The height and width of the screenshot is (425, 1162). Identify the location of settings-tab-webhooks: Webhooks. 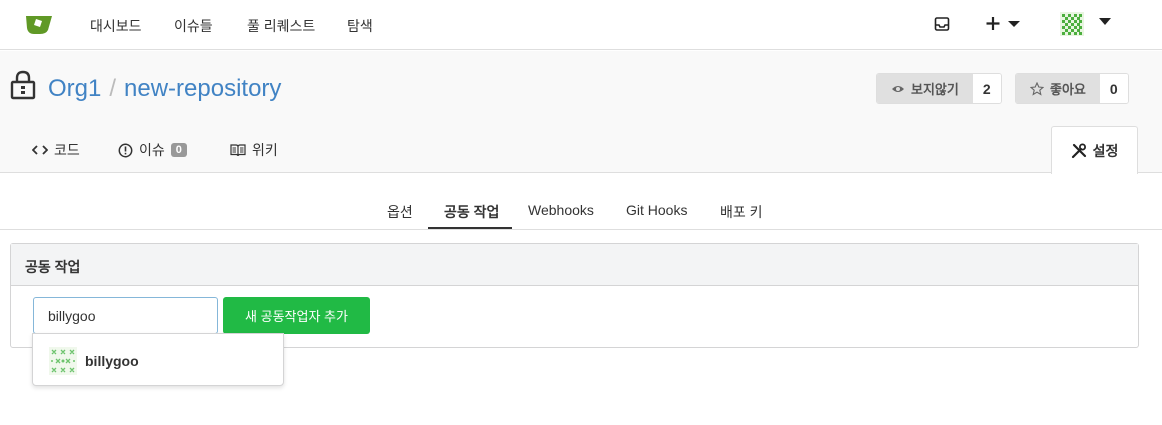
(561, 210).